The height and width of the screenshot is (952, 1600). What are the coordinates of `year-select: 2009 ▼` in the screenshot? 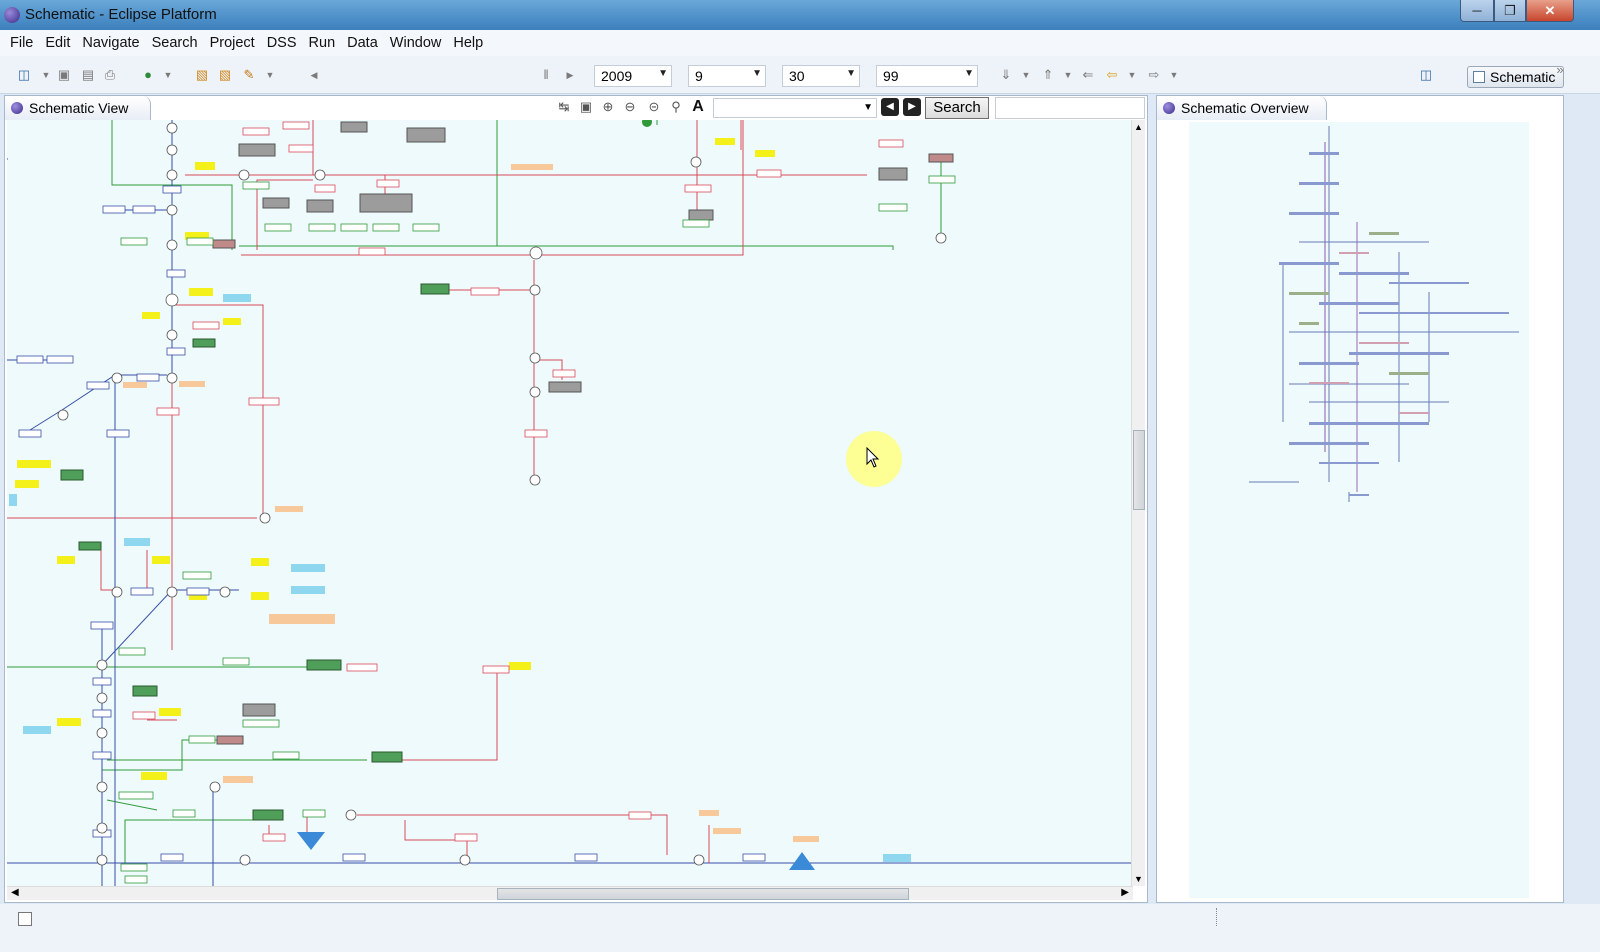 It's located at (633, 76).